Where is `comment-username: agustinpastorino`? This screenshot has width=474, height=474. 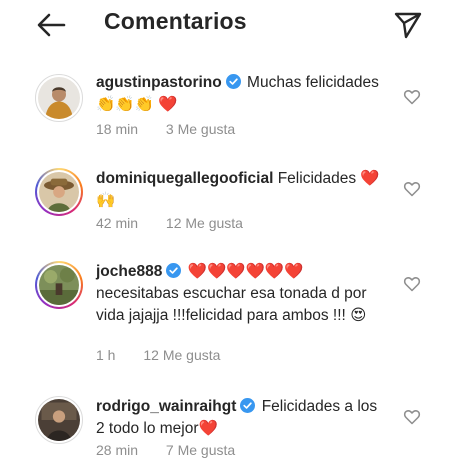
comment-username: agustinpastorino is located at coordinates (159, 82).